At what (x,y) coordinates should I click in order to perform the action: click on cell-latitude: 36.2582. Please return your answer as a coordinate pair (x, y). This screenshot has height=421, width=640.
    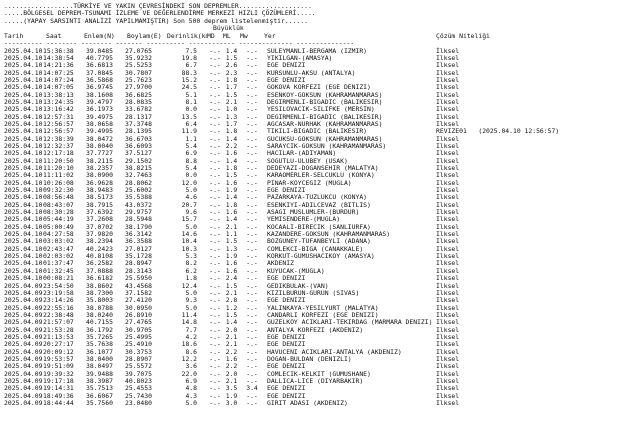
    Looking at the image, I should click on (99, 264).